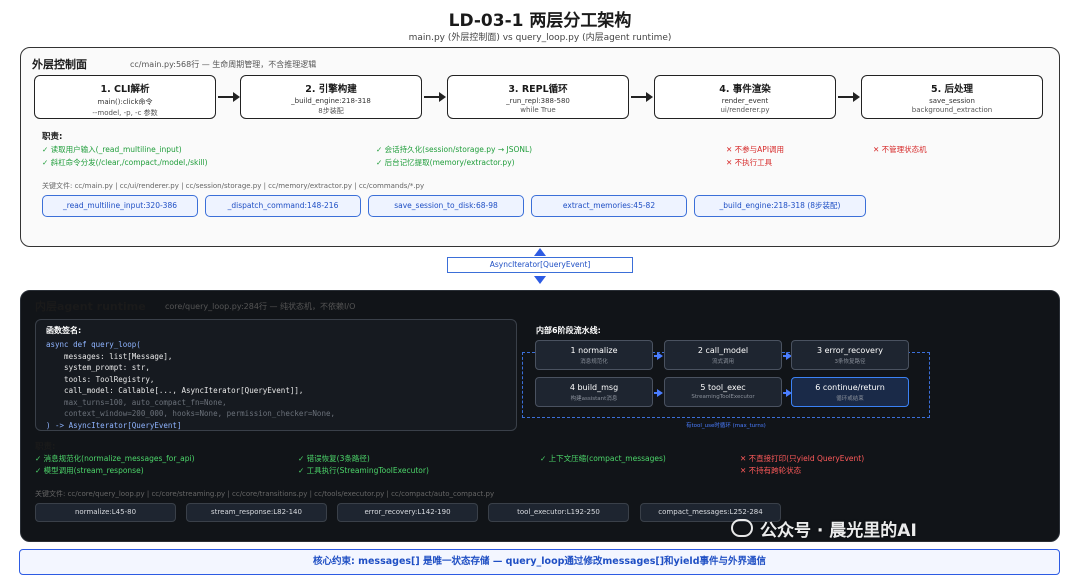 The width and height of the screenshot is (1080, 577). Describe the element at coordinates (407, 512) in the screenshot. I see `inner-code-ref-pill: error_recovery:L142-190` at that location.